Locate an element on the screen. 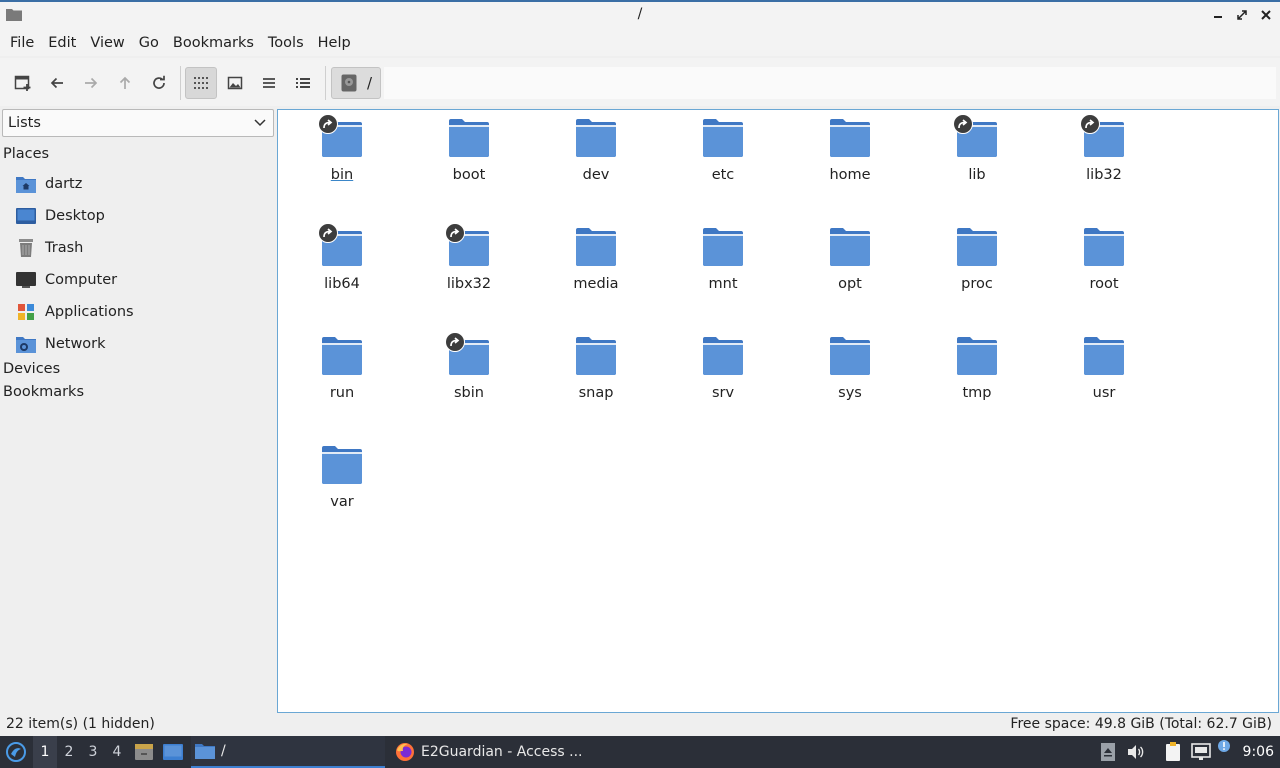 This screenshot has width=1280, height=768. file-item: srv is located at coordinates (723, 368).